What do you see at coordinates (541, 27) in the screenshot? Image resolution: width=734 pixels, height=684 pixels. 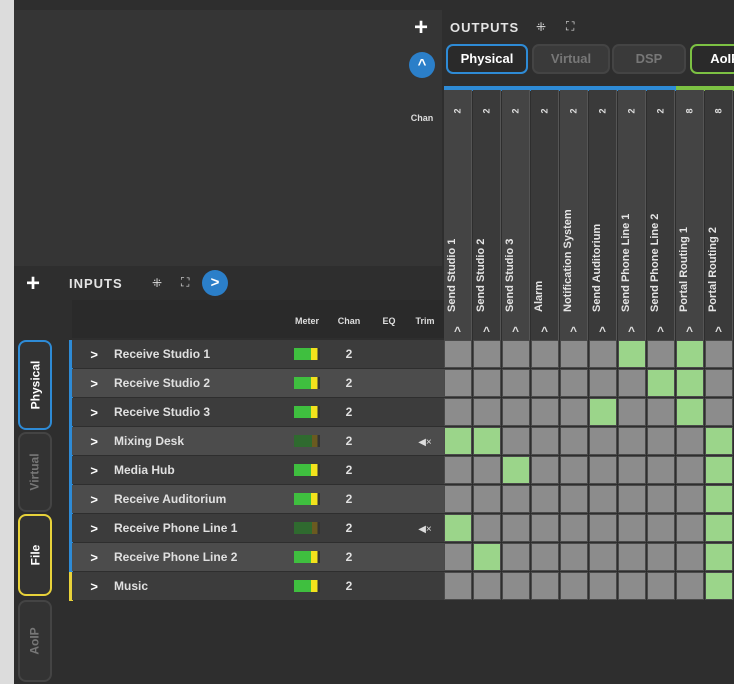 I see `collapse-all-outputs-icon: ⁜` at bounding box center [541, 27].